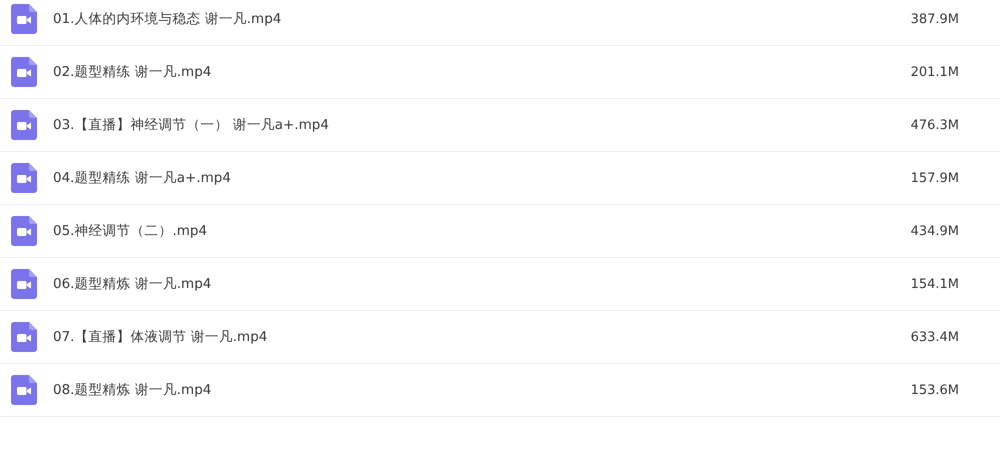 The width and height of the screenshot is (1000, 475). Describe the element at coordinates (934, 231) in the screenshot. I see `file-size: 434.9M` at that location.